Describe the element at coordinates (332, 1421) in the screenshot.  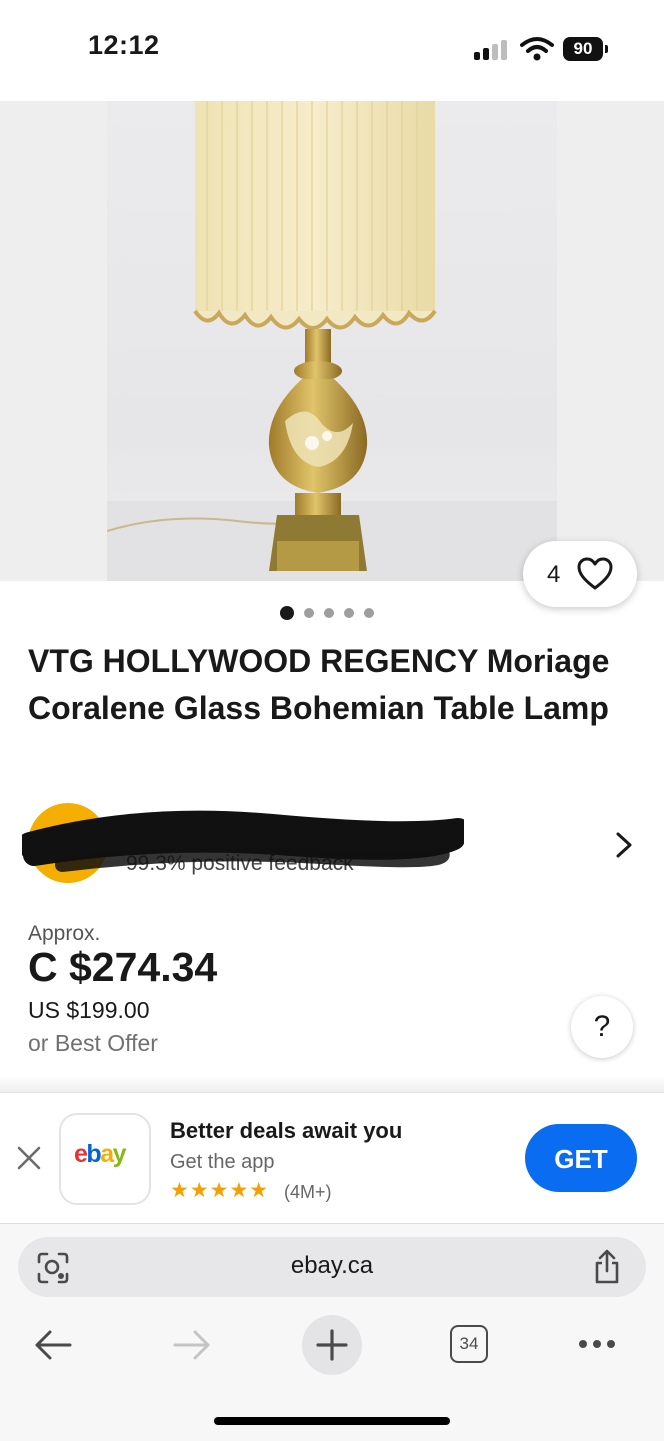
I see `home-indicator` at that location.